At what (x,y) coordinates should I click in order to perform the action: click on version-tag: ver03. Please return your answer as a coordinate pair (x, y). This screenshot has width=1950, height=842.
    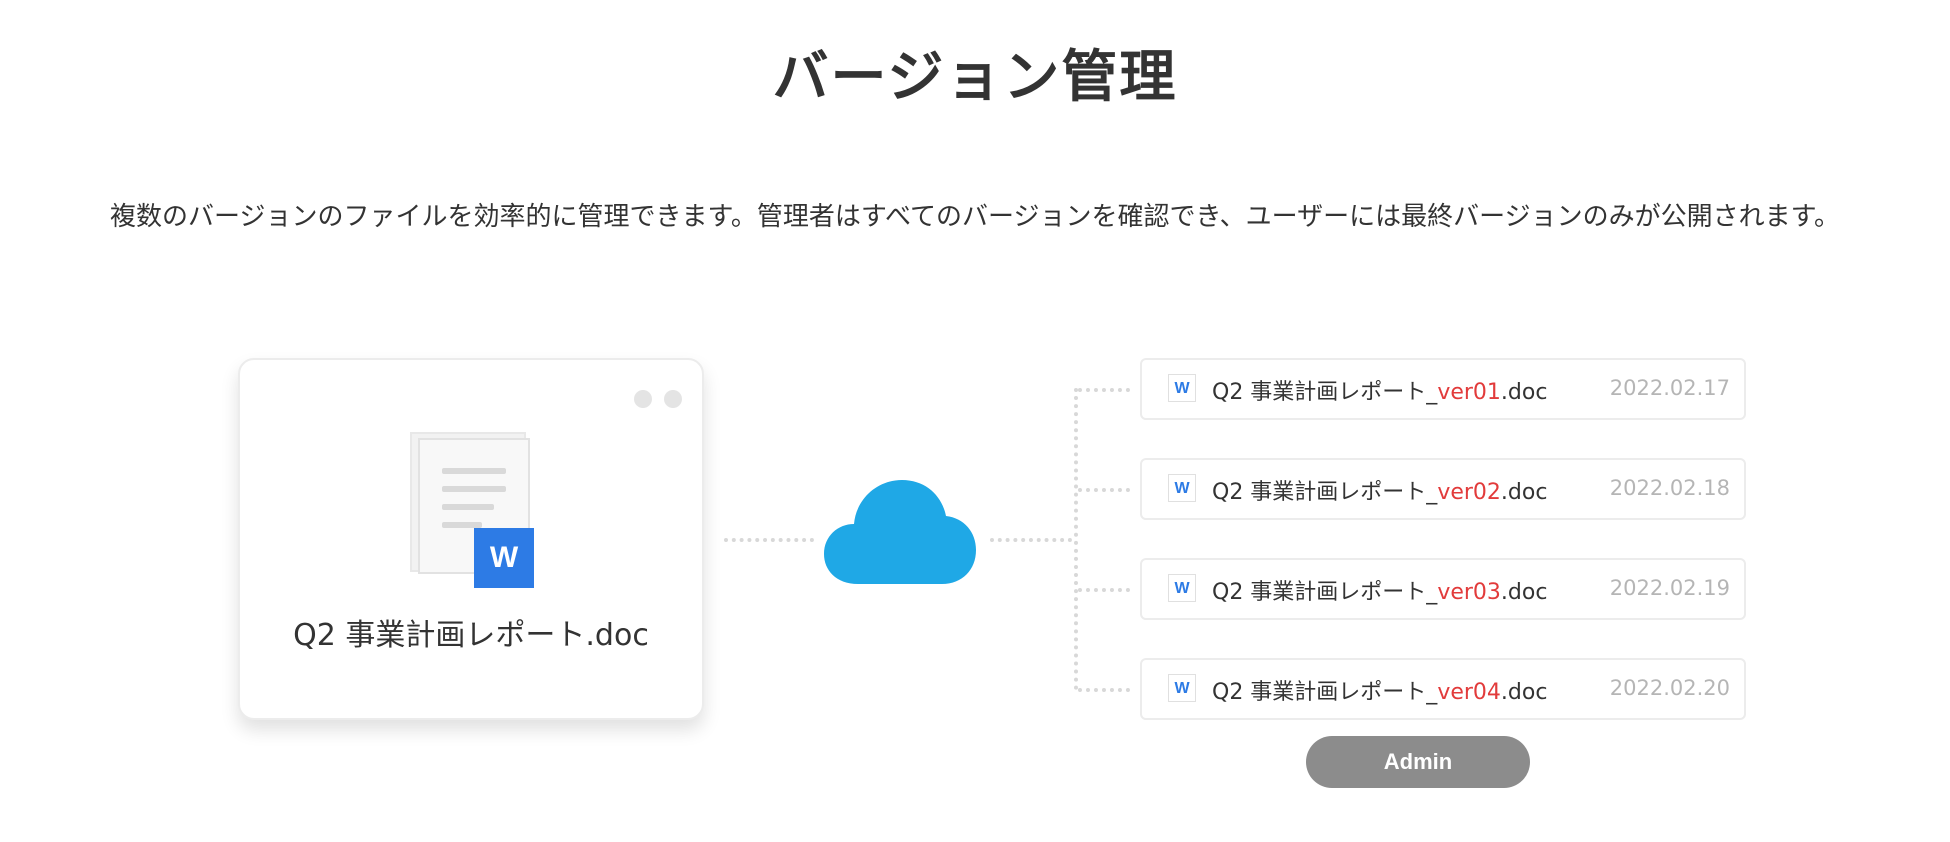
    Looking at the image, I should click on (1469, 592).